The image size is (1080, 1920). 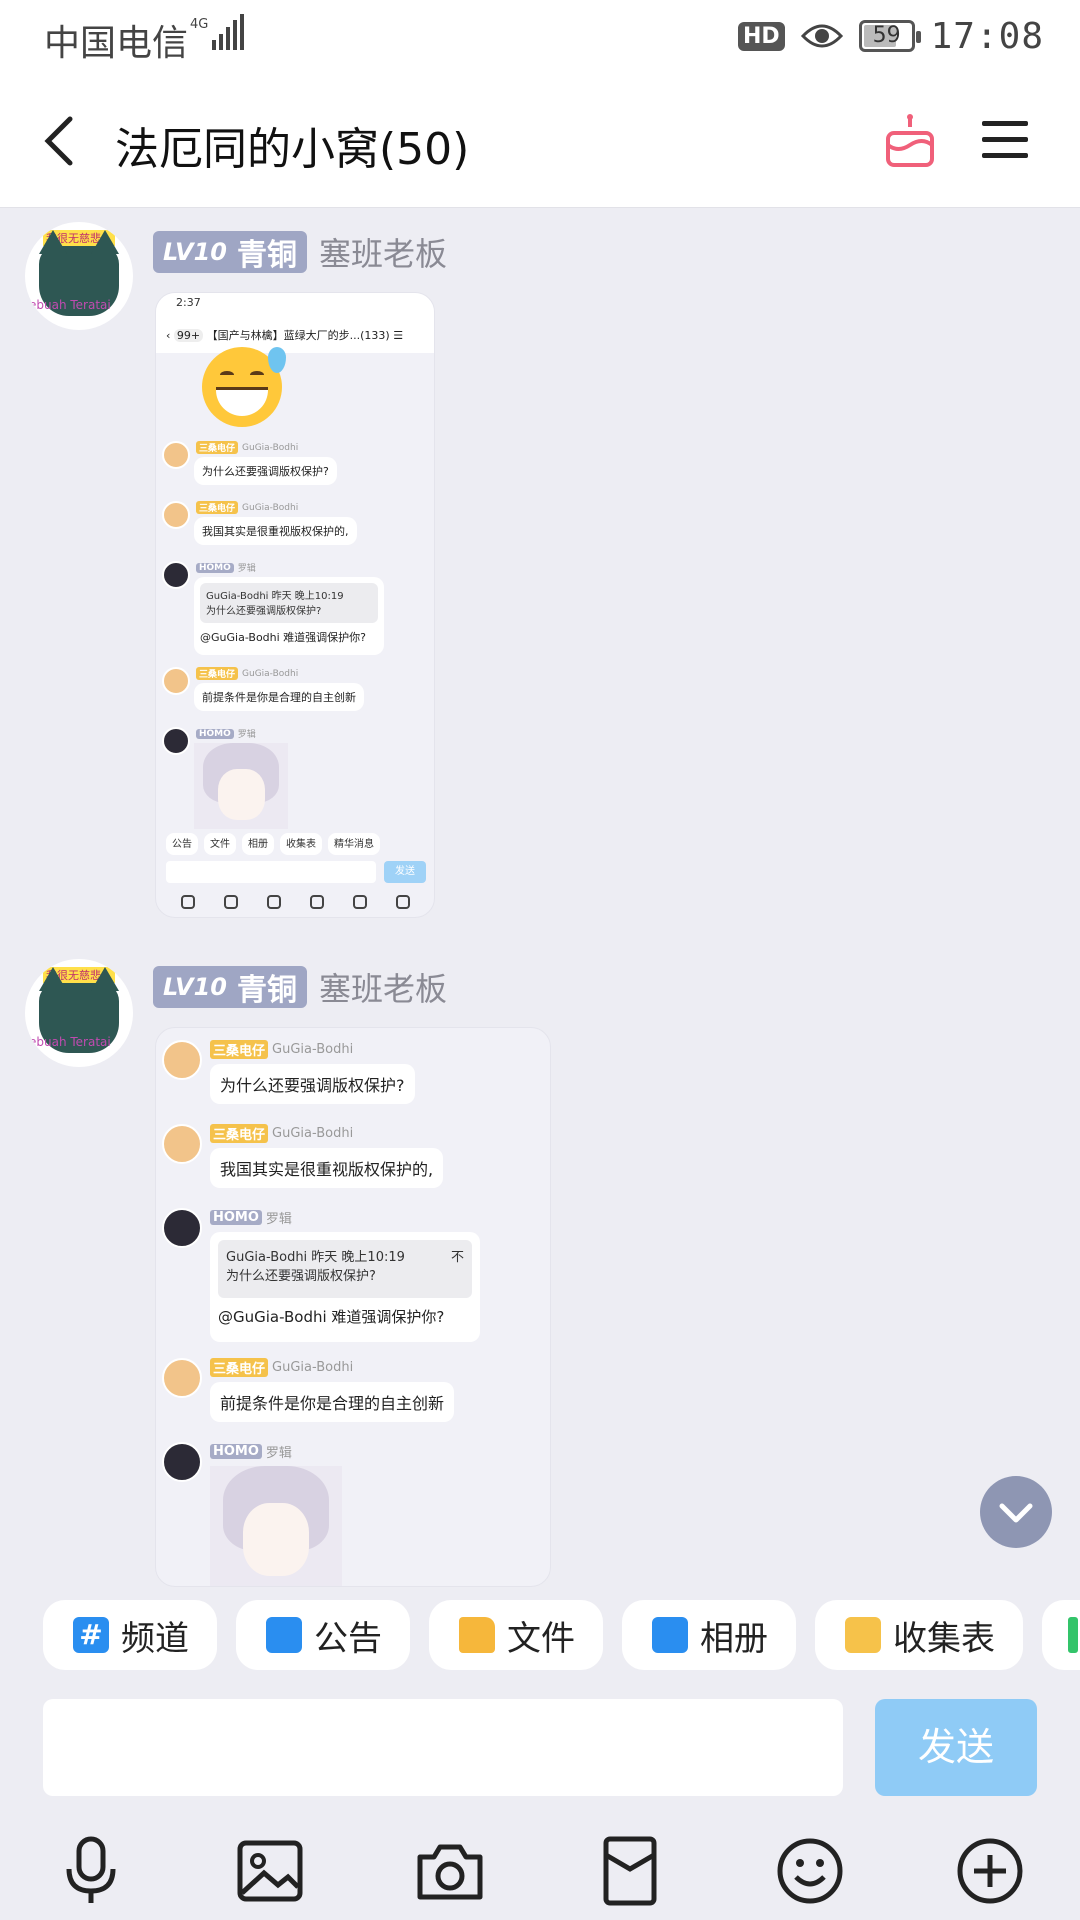 I want to click on cake-icon, so click(x=910, y=141).